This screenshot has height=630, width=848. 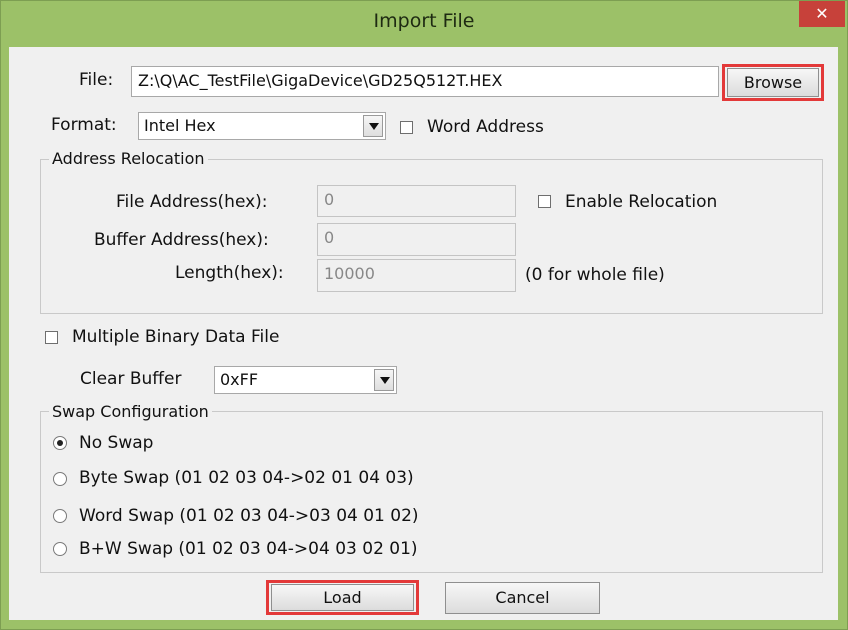 What do you see at coordinates (544, 201) in the screenshot?
I see `enable-relocation-checkbox` at bounding box center [544, 201].